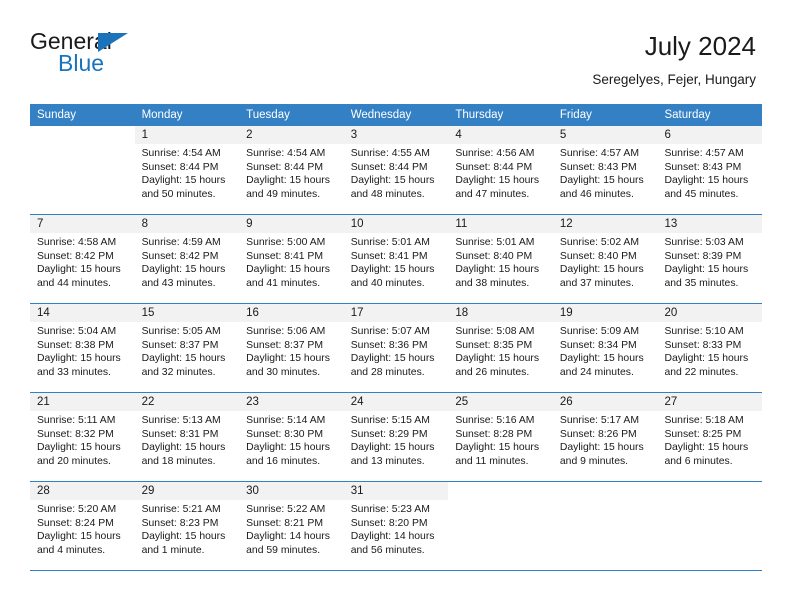 This screenshot has width=792, height=612. Describe the element at coordinates (187, 313) in the screenshot. I see `day-number: 15` at that location.